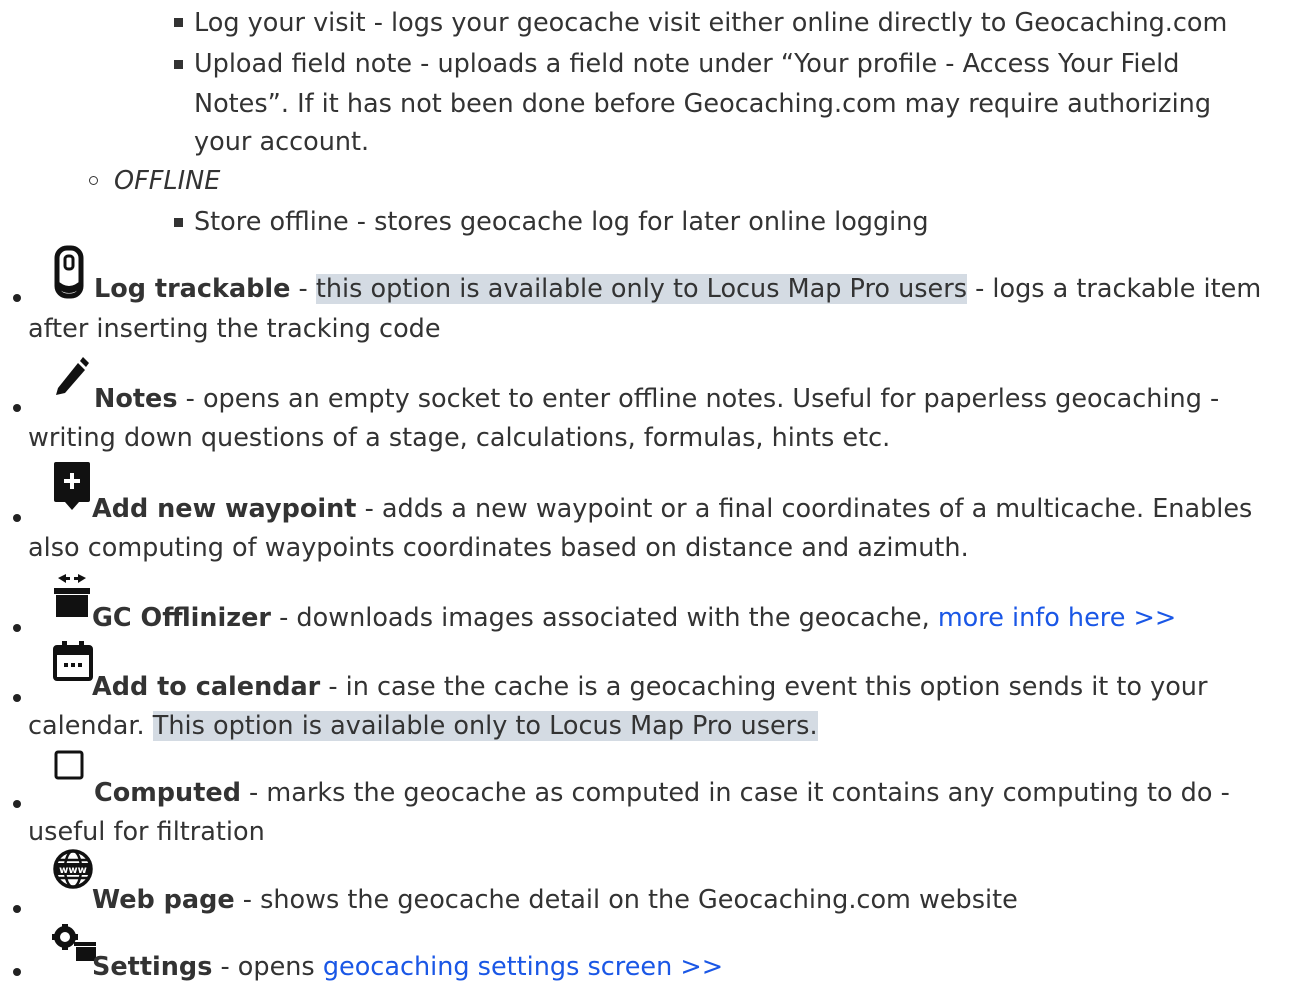 The image size is (1306, 983). I want to click on offline-label: OFFLINE, so click(167, 181).